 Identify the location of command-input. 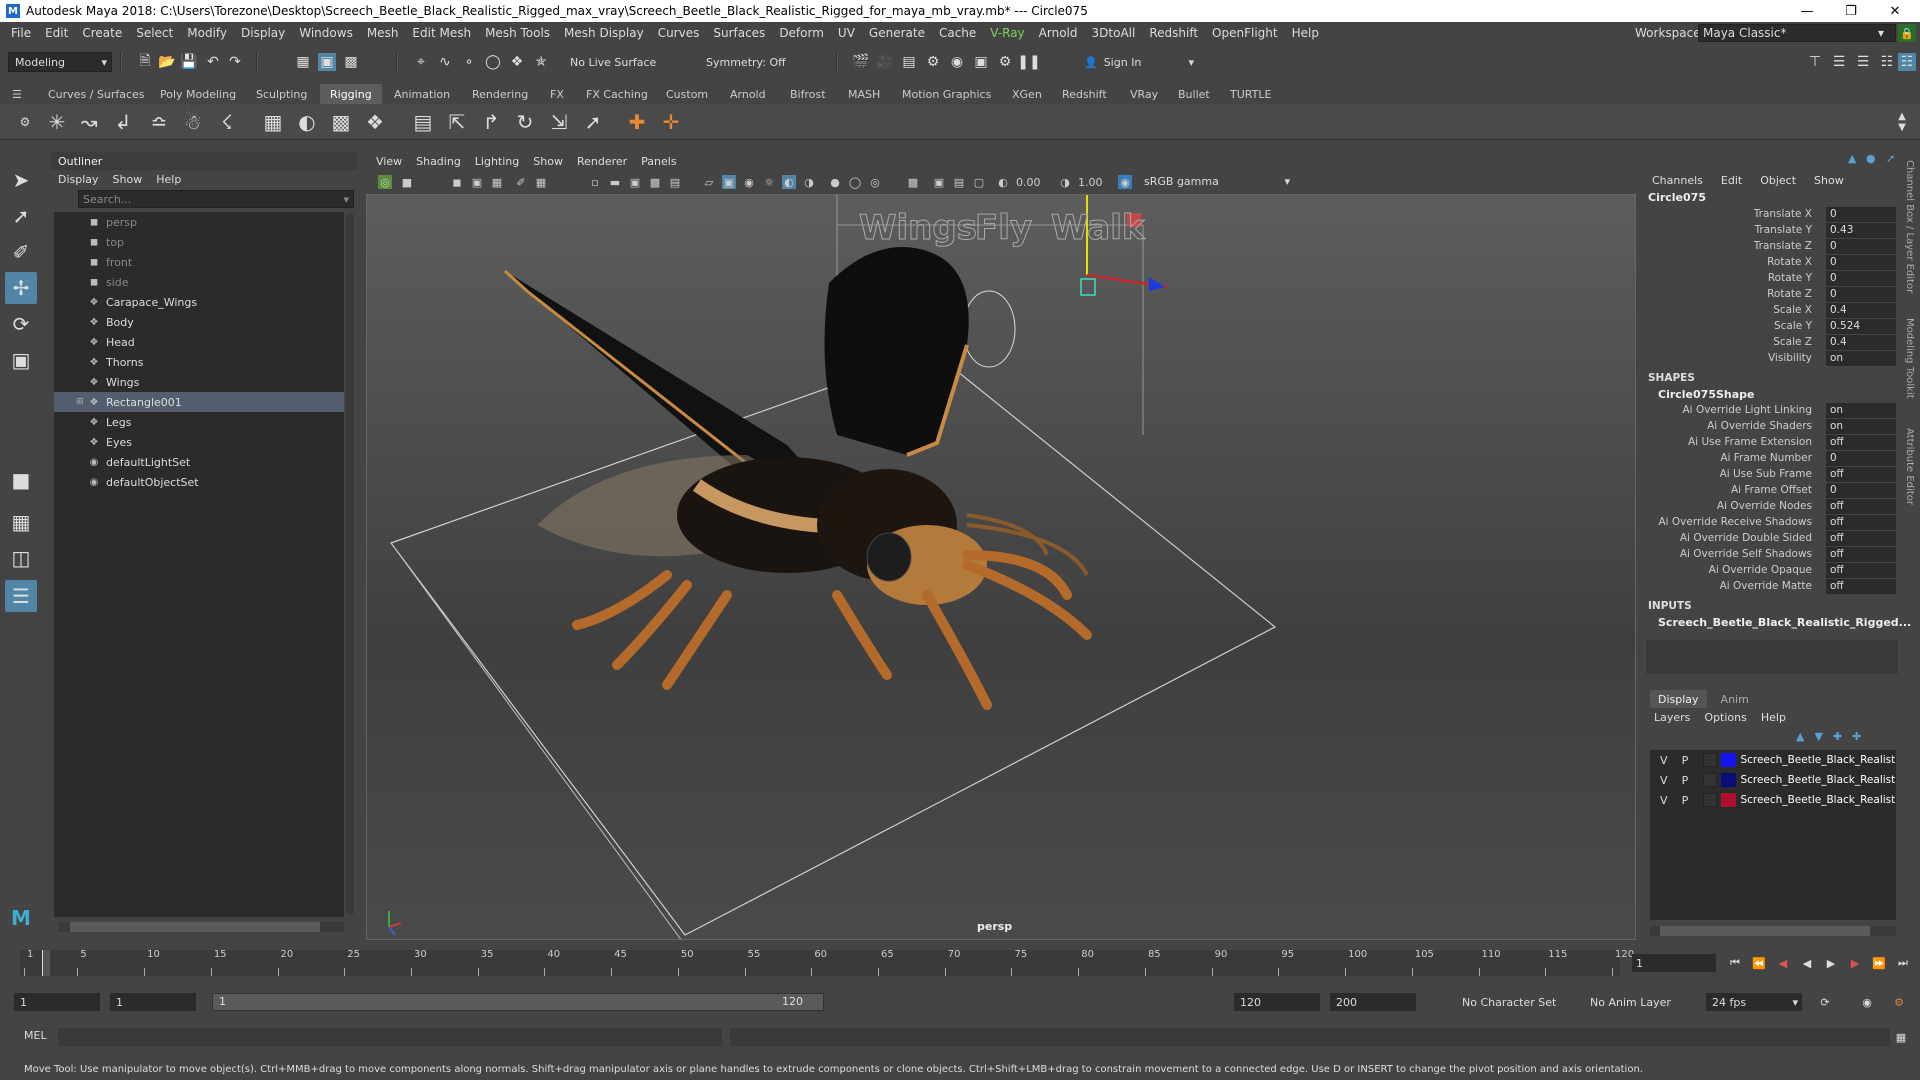
(390, 1037).